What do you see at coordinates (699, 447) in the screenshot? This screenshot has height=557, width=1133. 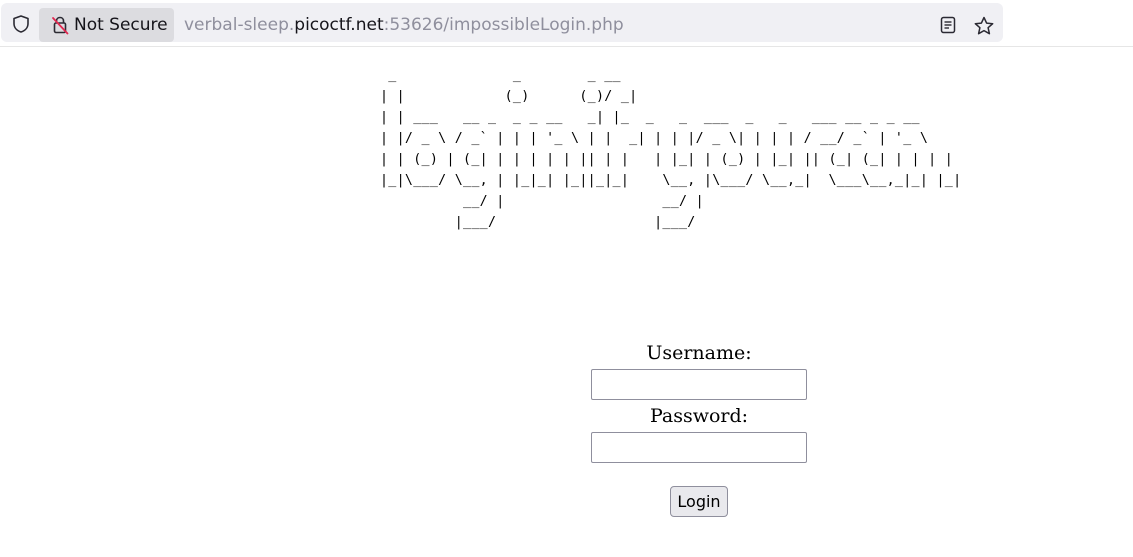 I see `password-input` at bounding box center [699, 447].